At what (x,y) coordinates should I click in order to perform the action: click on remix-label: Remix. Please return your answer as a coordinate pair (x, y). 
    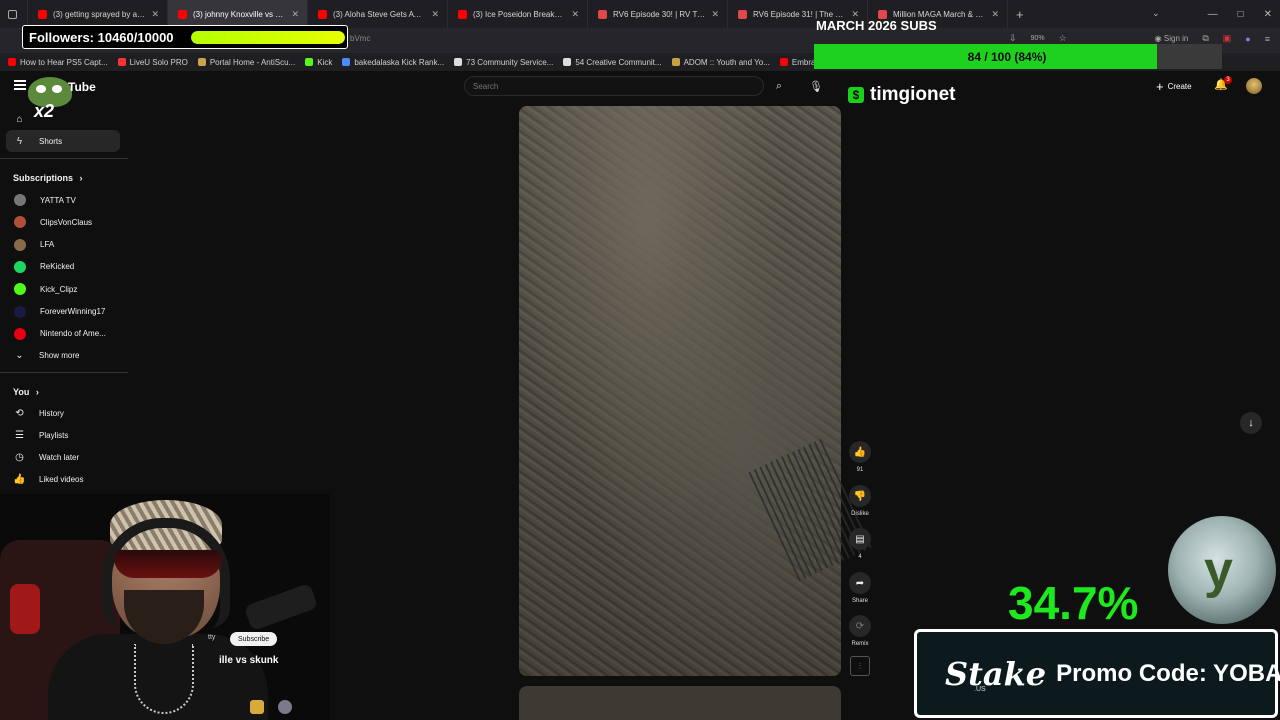
    Looking at the image, I should click on (860, 644).